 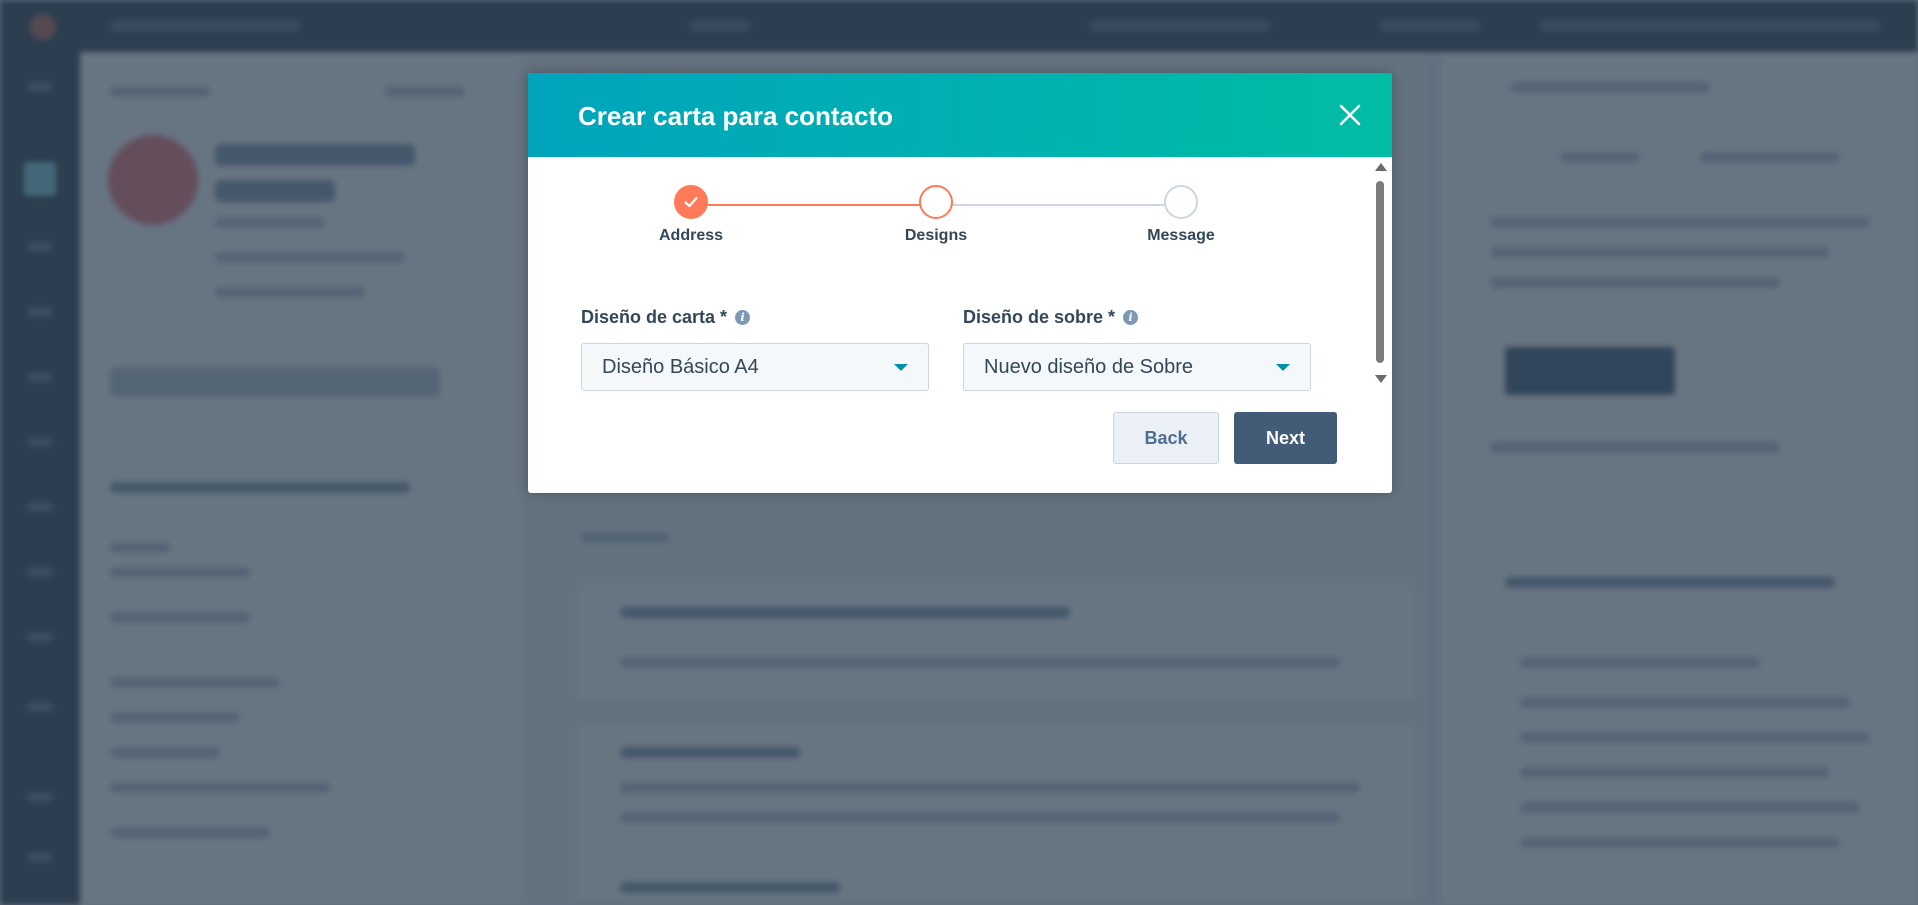 What do you see at coordinates (960, 115) in the screenshot?
I see `modal-header: Crear carta para contacto` at bounding box center [960, 115].